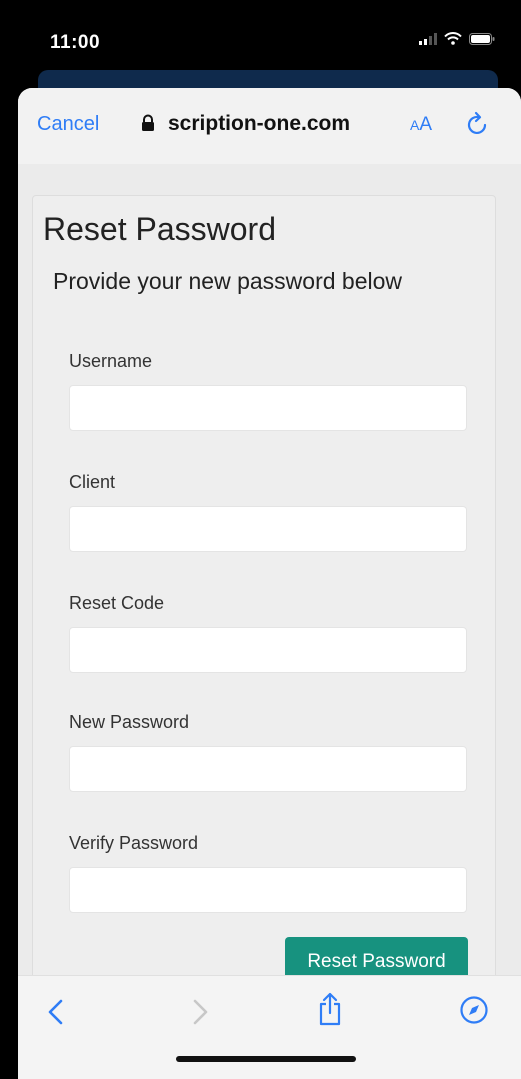 This screenshot has height=1079, width=521. Describe the element at coordinates (268, 408) in the screenshot. I see `username-input` at that location.